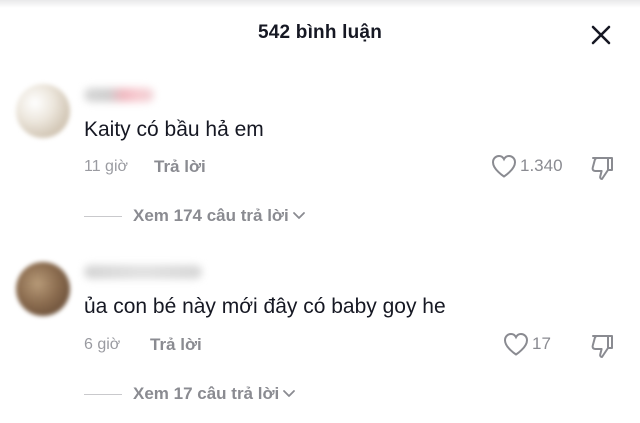  I want to click on top-shadow, so click(320, 4).